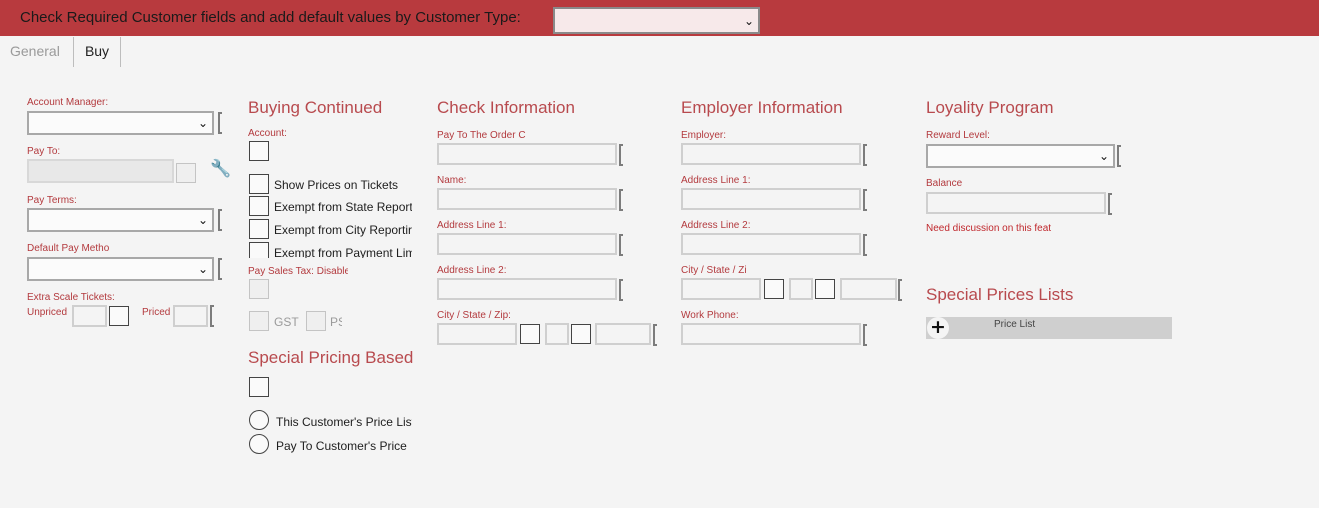  Describe the element at coordinates (721, 289) in the screenshot. I see `employer-city-input` at that location.